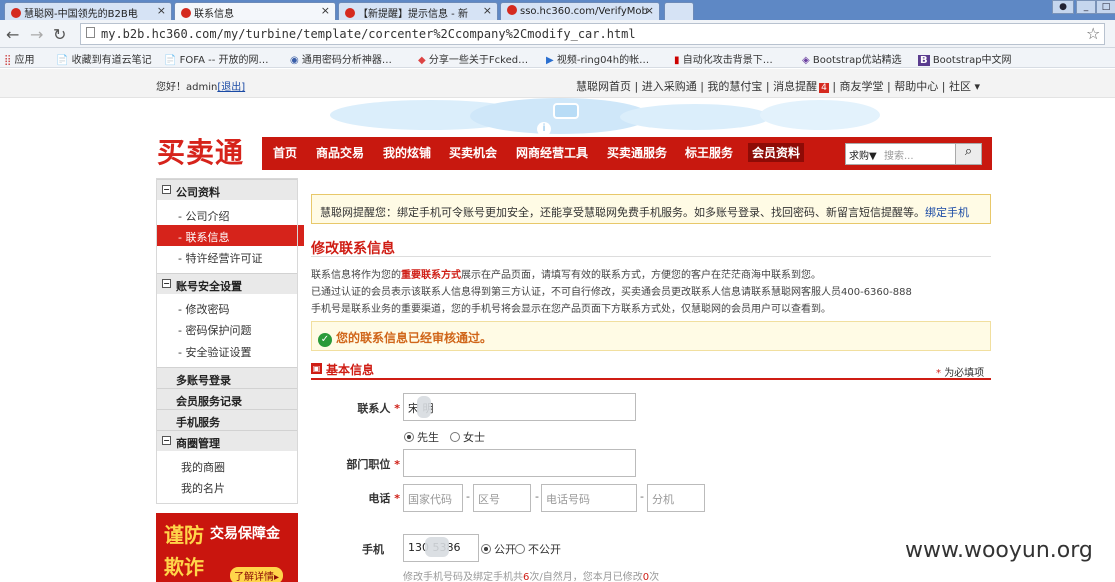  I want to click on bookmark-item: 📄 收藏到有道云笔记, so click(104, 58).